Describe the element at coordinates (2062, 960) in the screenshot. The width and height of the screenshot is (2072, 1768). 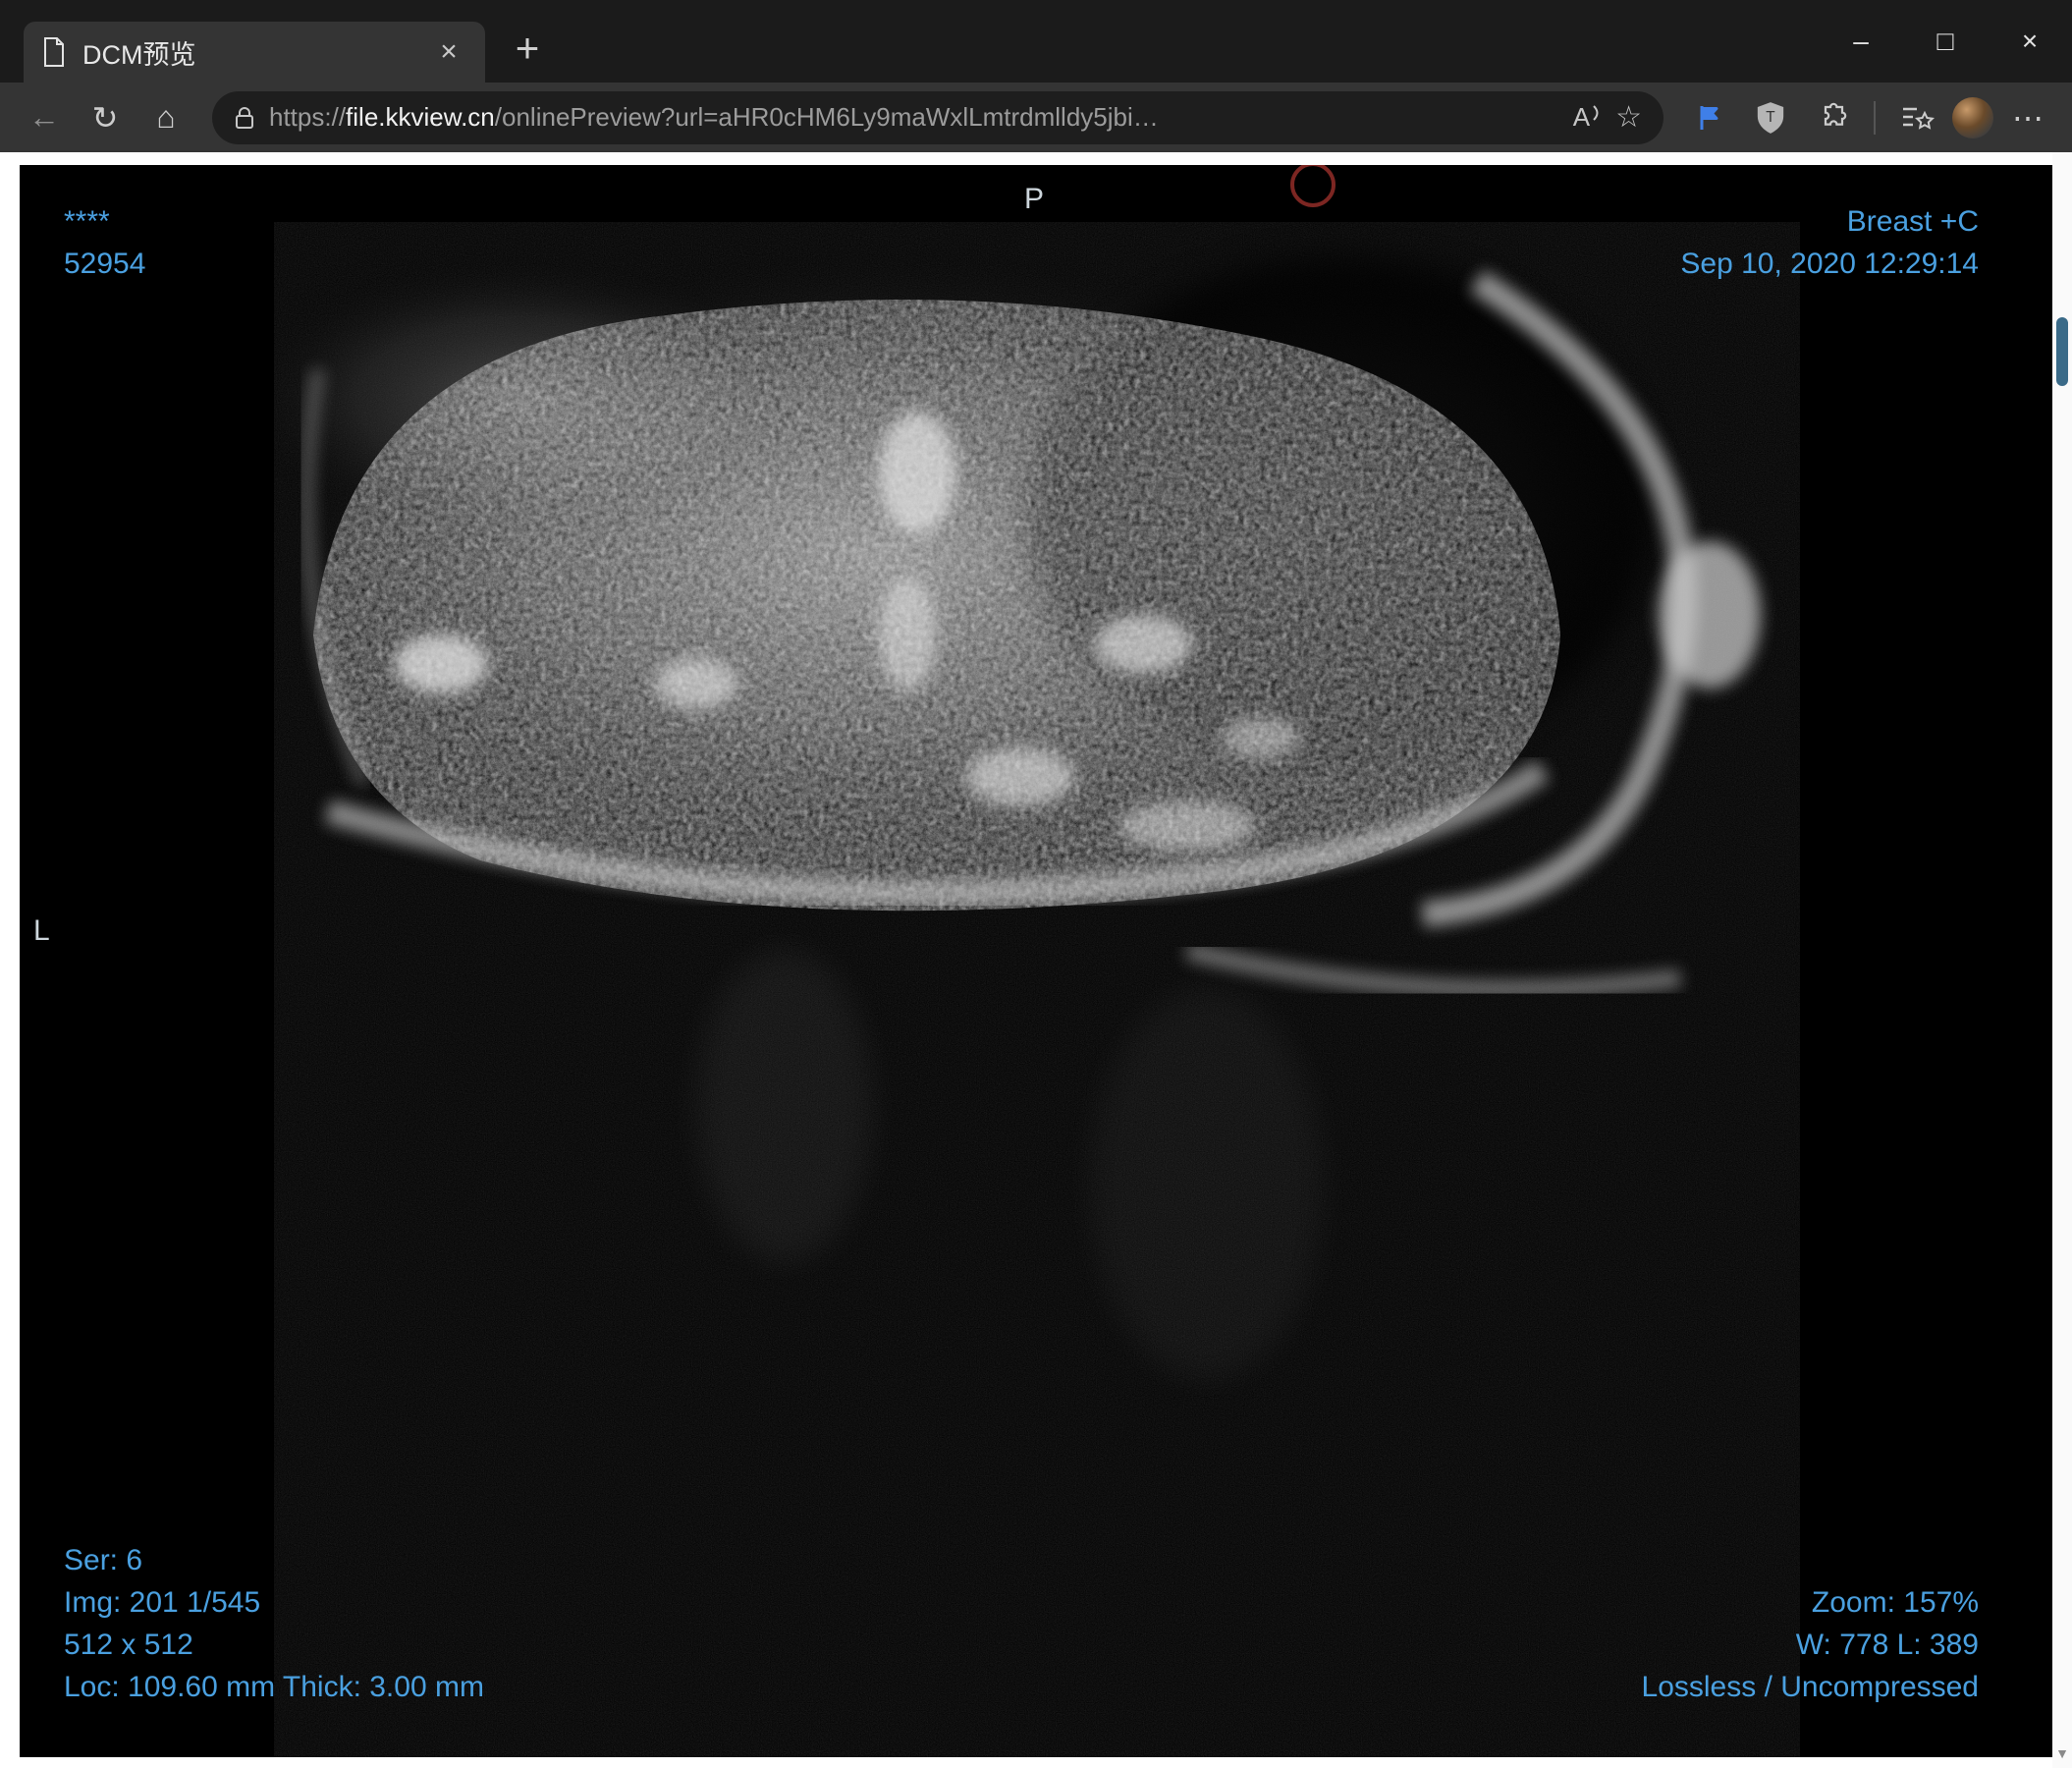
I see `page-scrollbar: ▼` at that location.